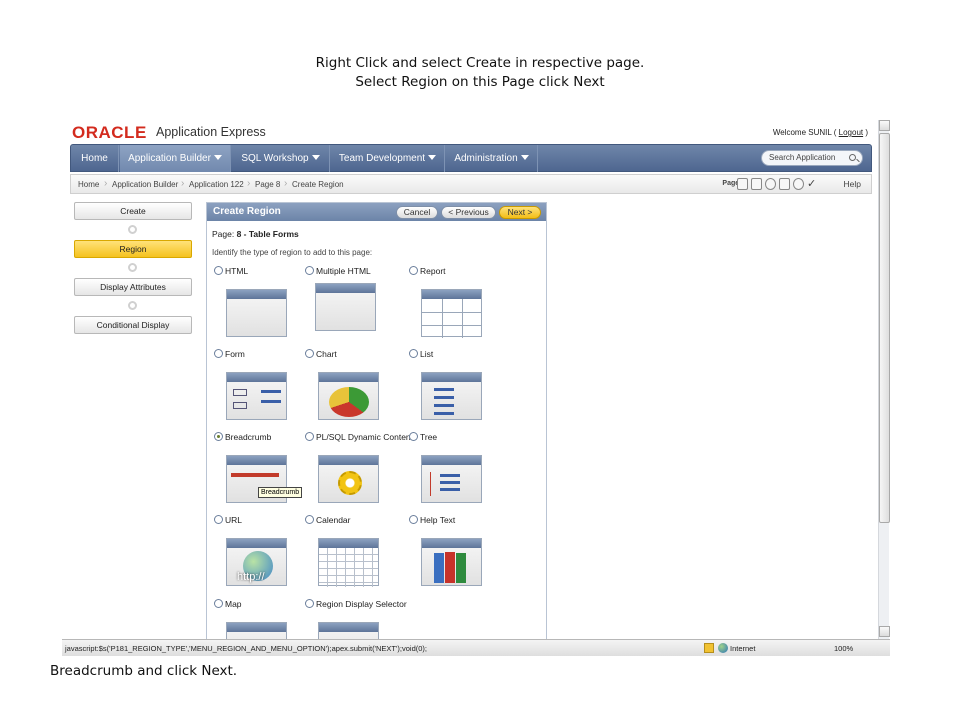  Describe the element at coordinates (723, 648) in the screenshot. I see `globe-icon` at that location.